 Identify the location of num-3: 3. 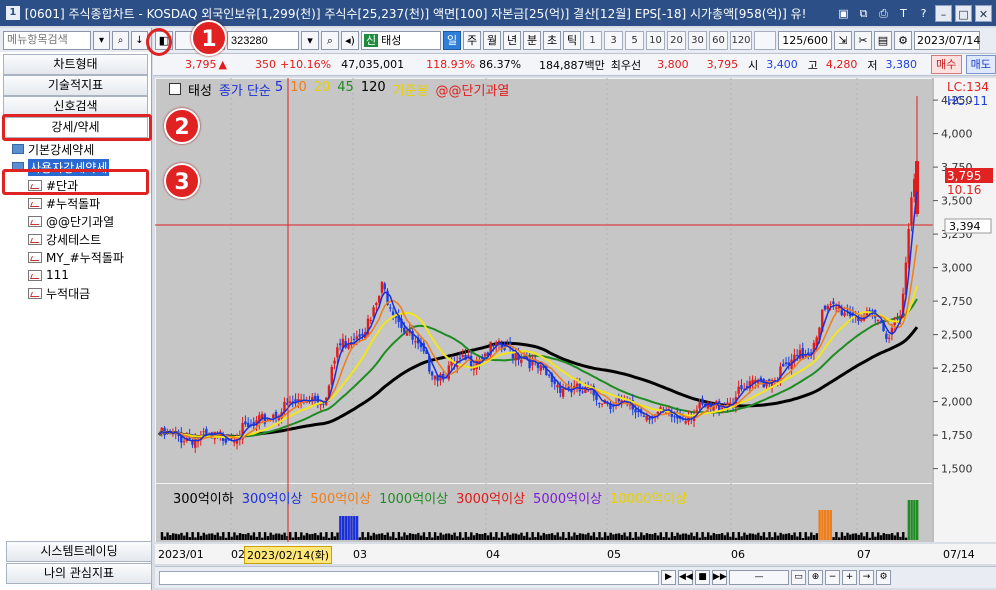
(613, 40).